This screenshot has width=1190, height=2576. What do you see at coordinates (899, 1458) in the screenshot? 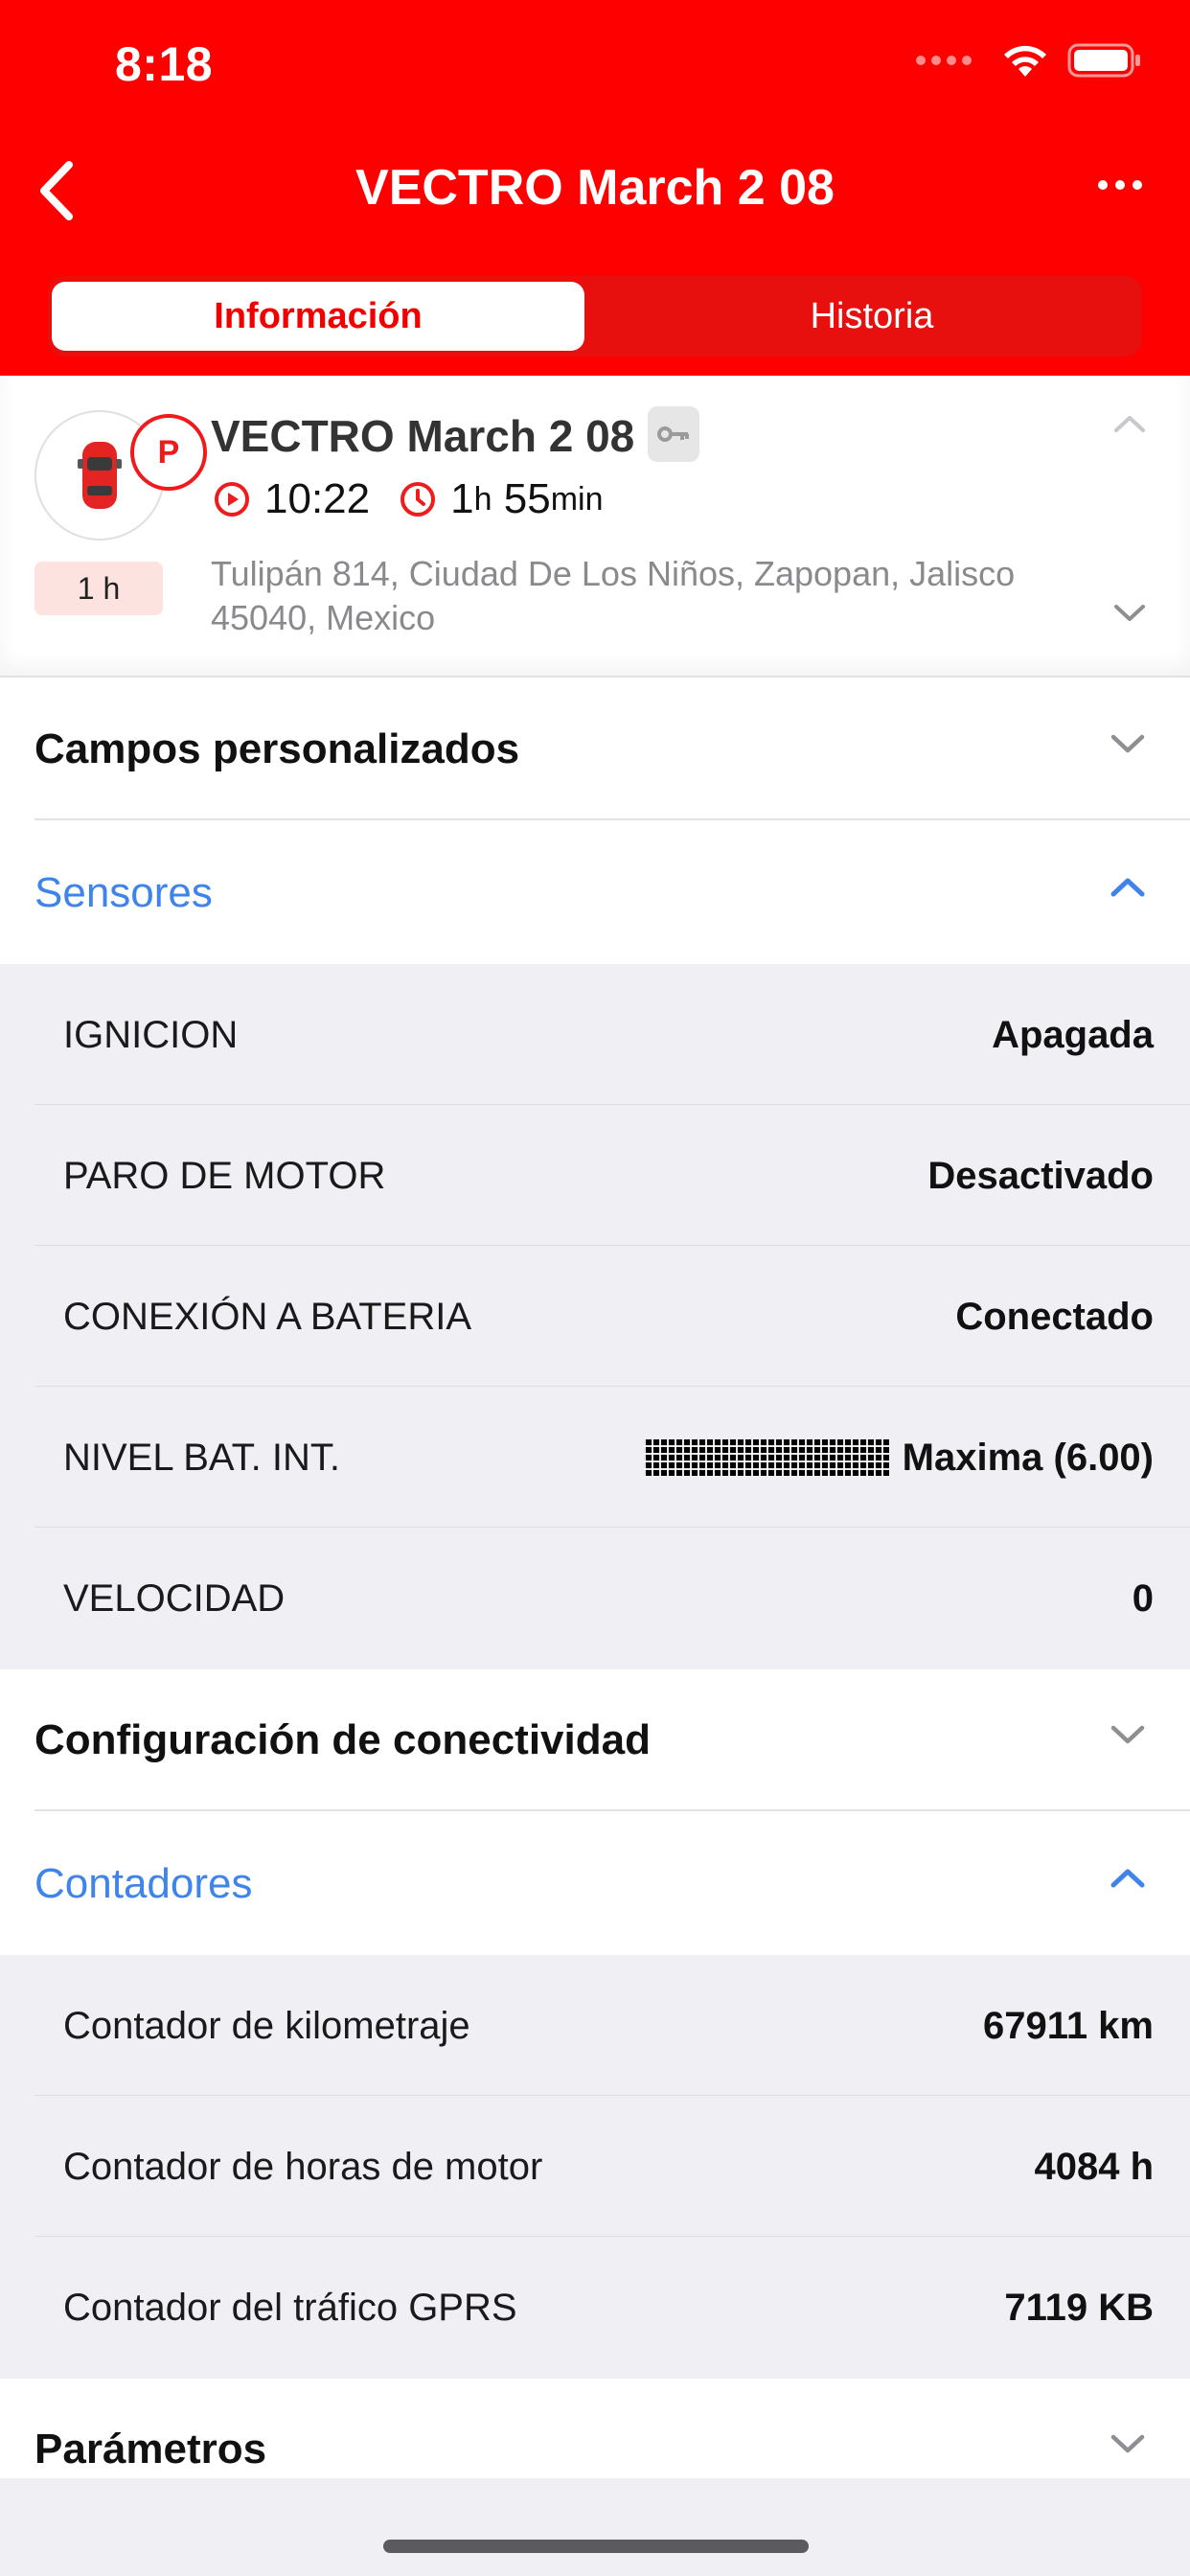
I see `sensor-value-with-bar: Maxima (6.00)` at bounding box center [899, 1458].